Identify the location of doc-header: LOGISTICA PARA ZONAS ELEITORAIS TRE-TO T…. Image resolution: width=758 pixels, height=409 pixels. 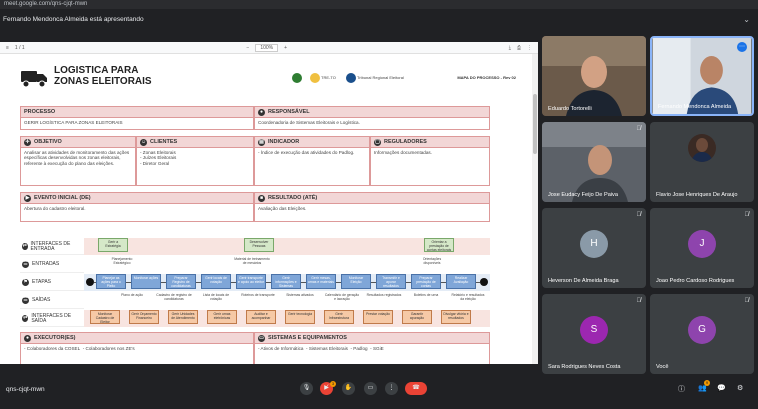
(270, 79).